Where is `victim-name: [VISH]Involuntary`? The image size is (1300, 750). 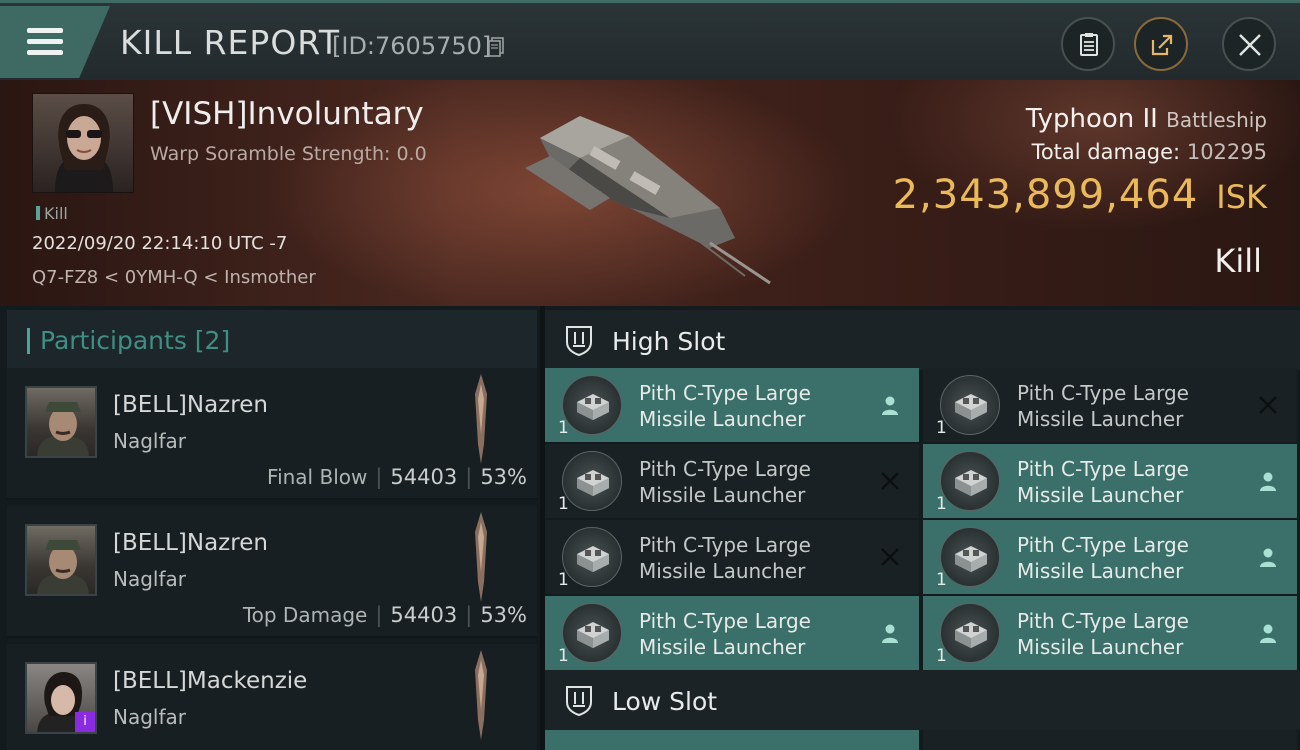
victim-name: [VISH]Involuntary is located at coordinates (287, 114).